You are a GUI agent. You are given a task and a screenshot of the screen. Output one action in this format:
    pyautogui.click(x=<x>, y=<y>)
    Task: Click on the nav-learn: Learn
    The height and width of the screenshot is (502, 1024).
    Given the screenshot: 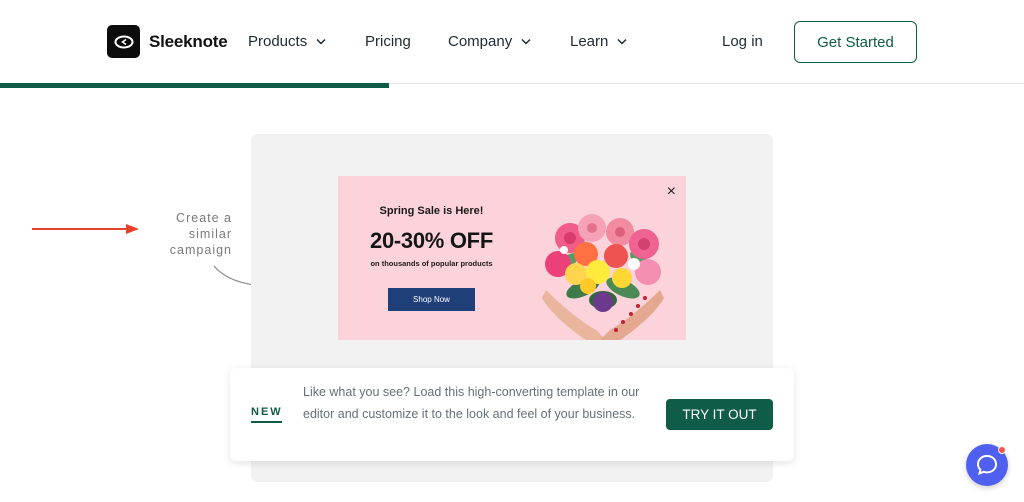 What is the action you would take?
    pyautogui.click(x=598, y=41)
    